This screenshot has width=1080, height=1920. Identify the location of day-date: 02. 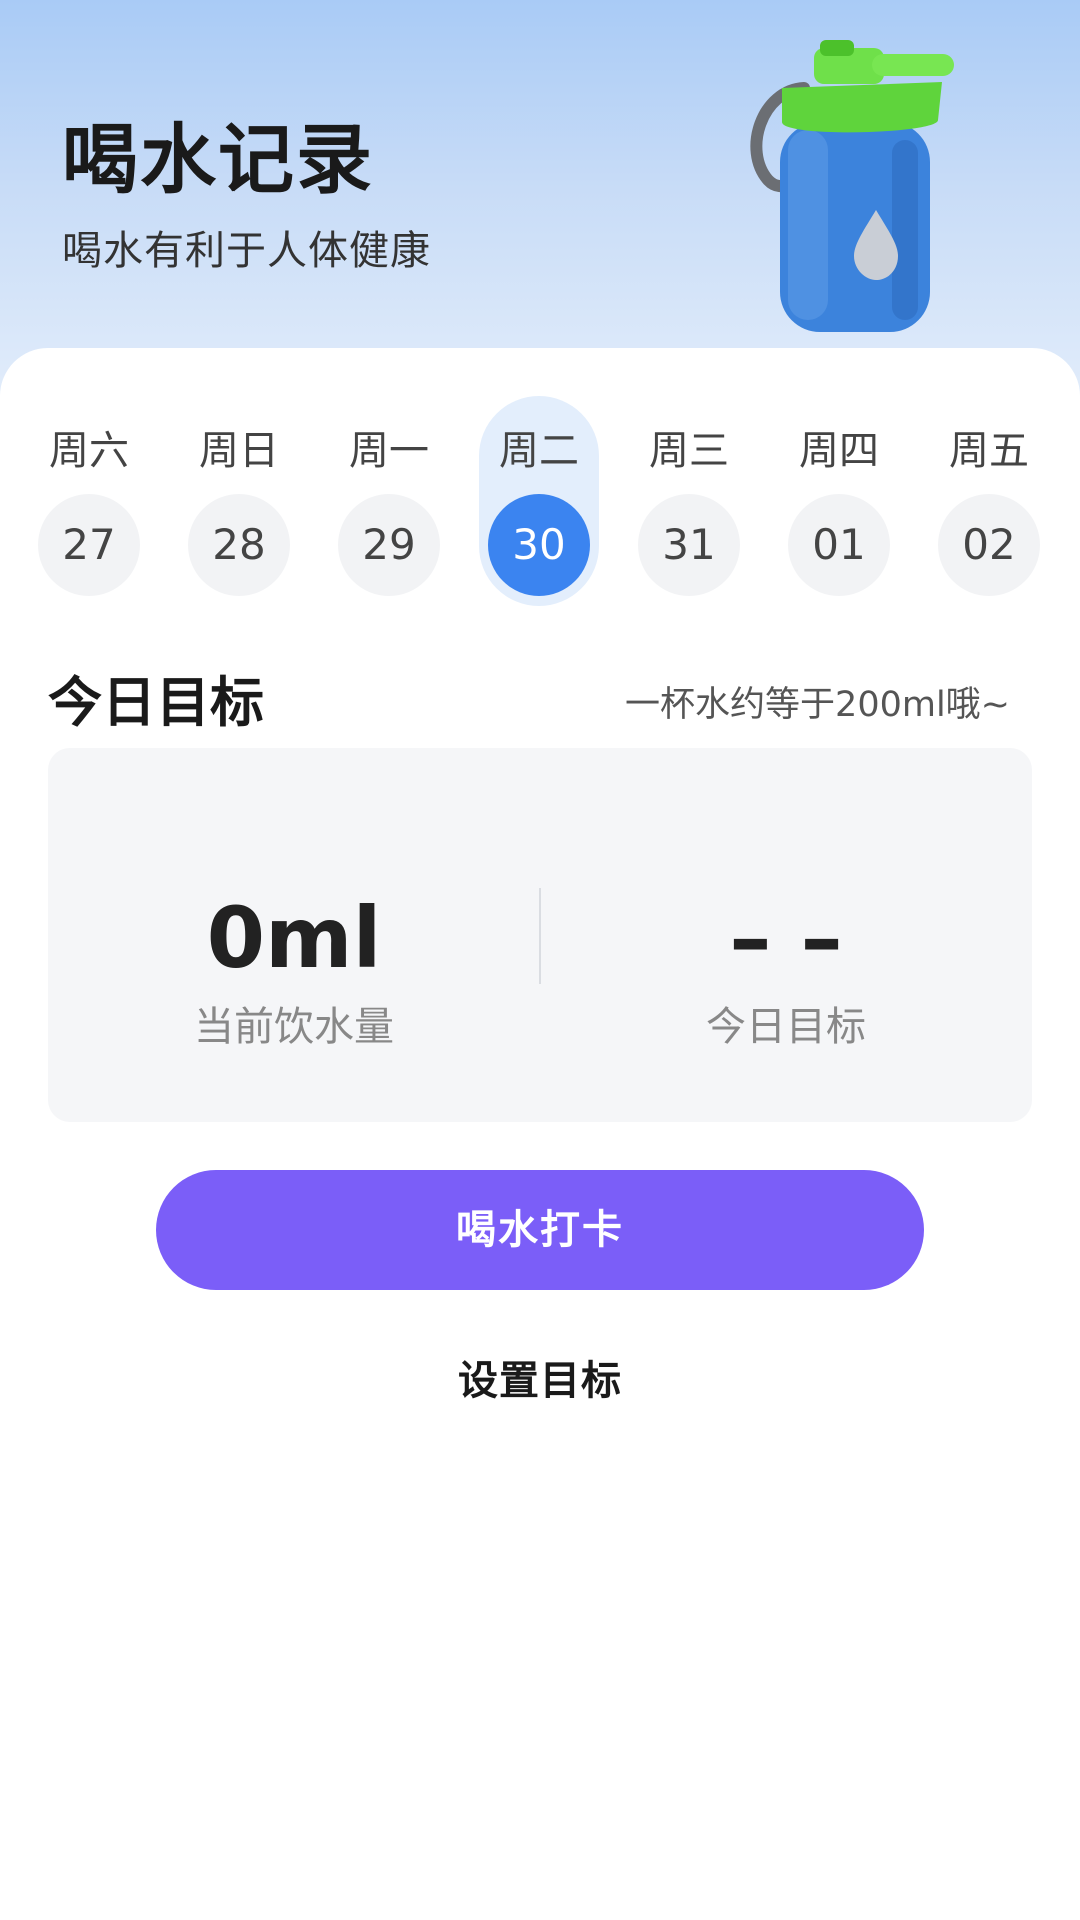
(989, 545).